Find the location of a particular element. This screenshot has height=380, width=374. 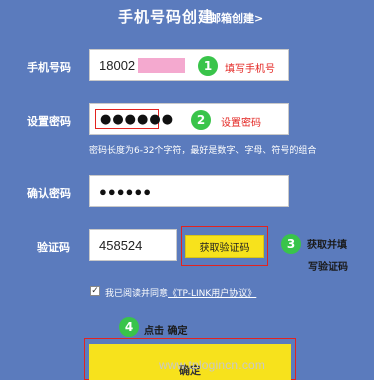

step-2-badge: 2 is located at coordinates (201, 120).